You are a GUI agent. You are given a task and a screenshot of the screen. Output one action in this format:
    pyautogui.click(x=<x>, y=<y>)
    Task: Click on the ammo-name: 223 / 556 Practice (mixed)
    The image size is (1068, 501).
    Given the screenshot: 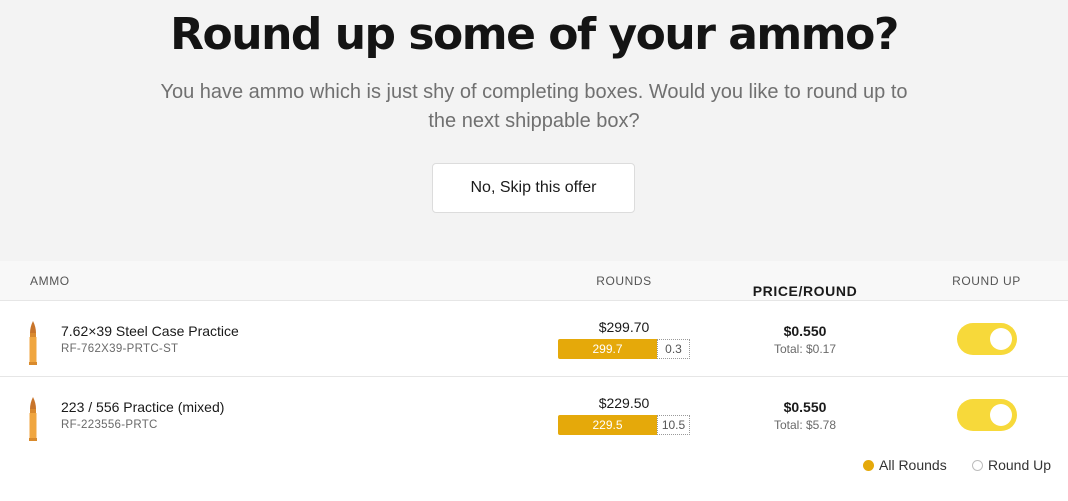 What is the action you would take?
    pyautogui.click(x=143, y=407)
    